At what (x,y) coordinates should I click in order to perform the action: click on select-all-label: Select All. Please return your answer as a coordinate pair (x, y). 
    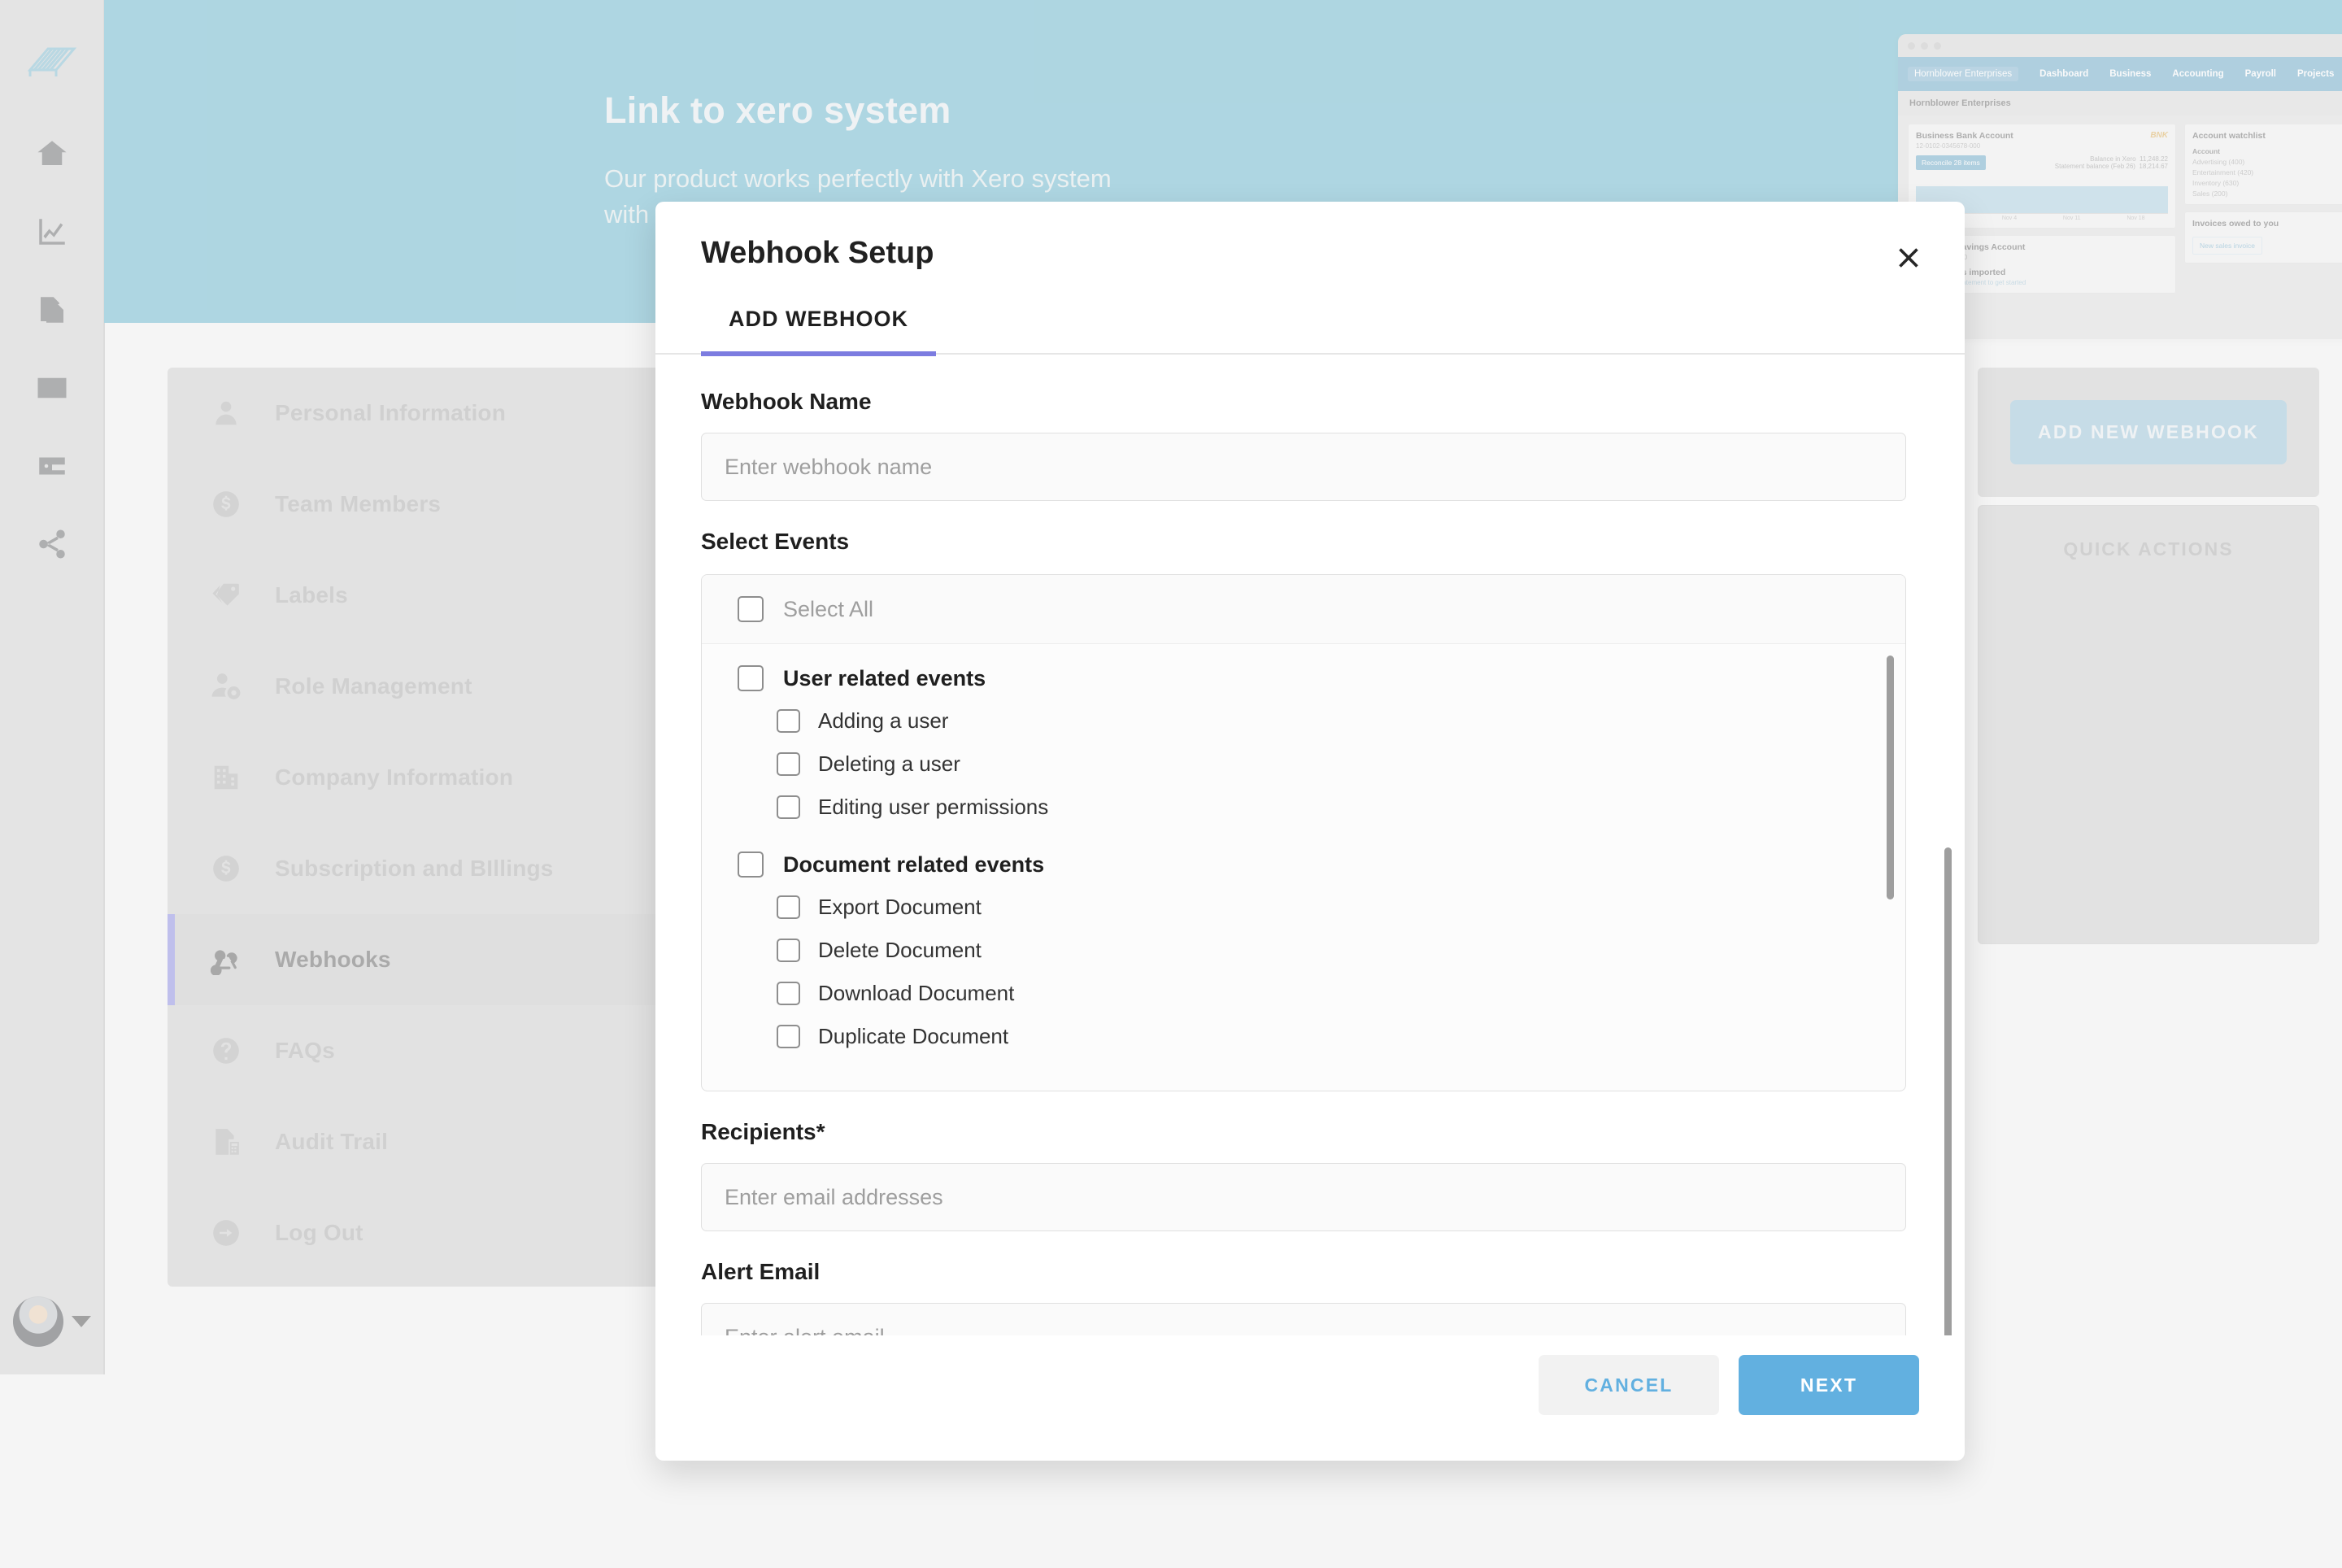
    Looking at the image, I should click on (829, 608).